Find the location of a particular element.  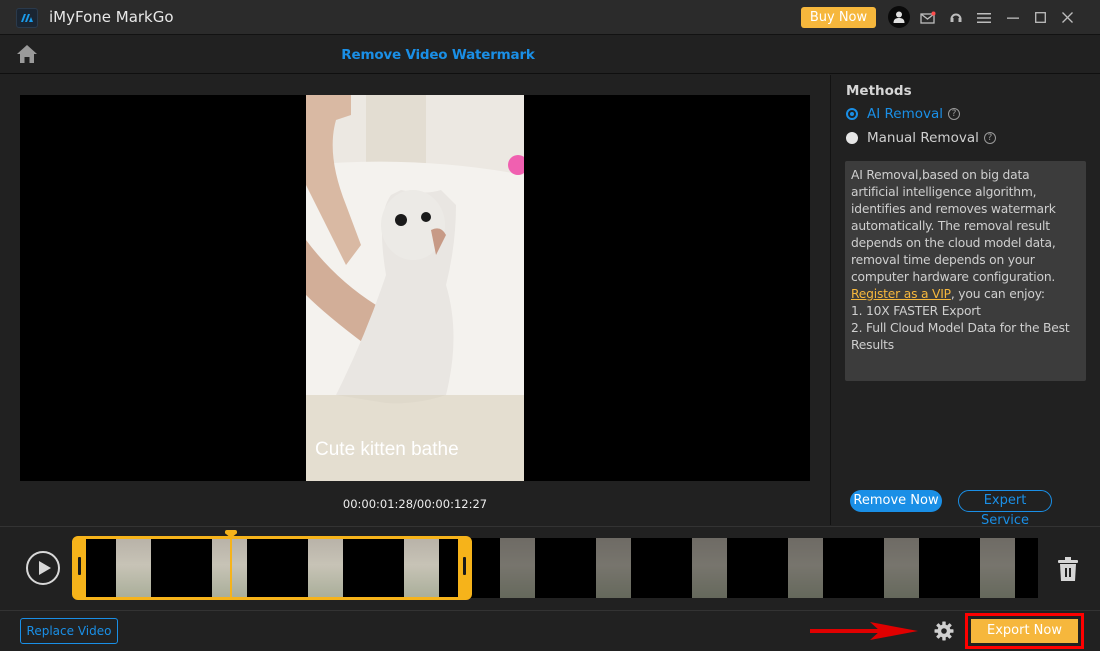

timeline-selection is located at coordinates (272, 568).